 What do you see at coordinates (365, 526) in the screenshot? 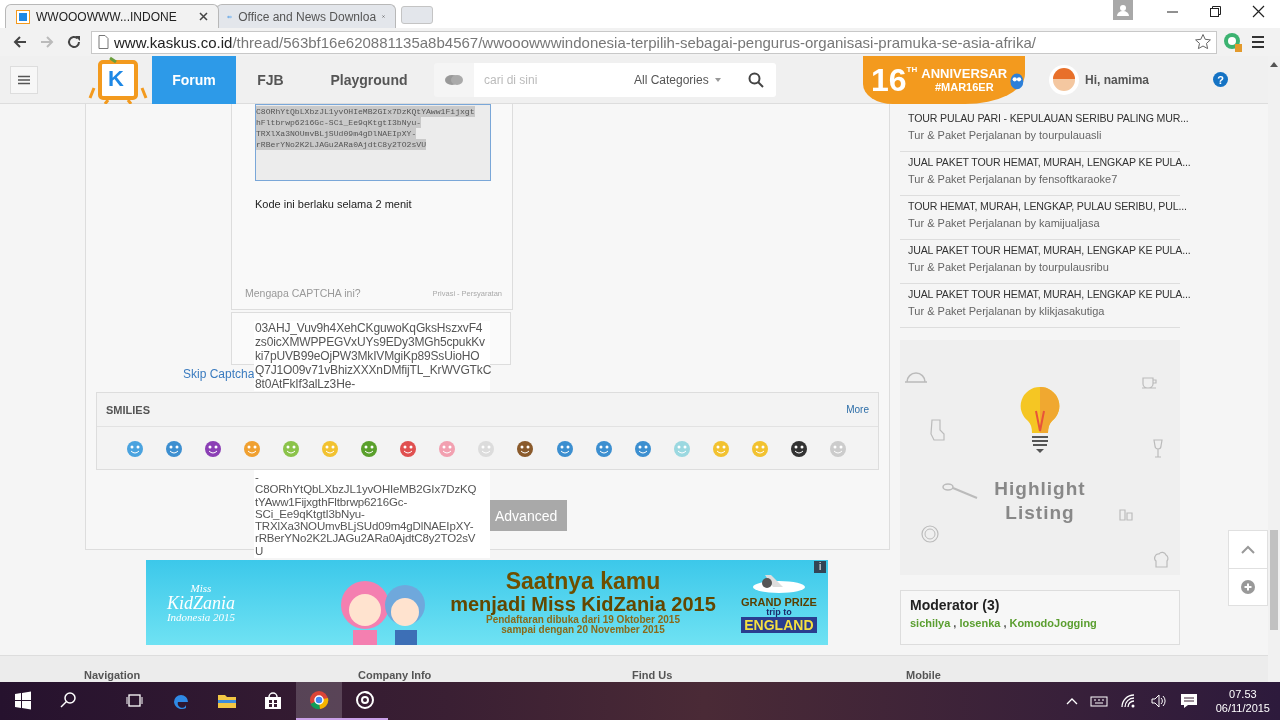
I see `text-line: TRXlXa3NOUmvBLjSUd09m4gDlNAEIpXY-` at bounding box center [365, 526].